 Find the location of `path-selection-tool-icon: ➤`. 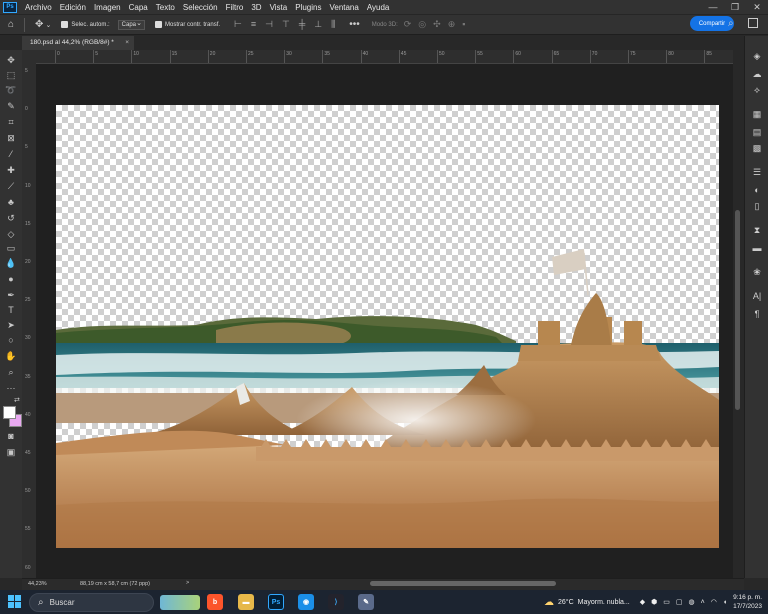

path-selection-tool-icon: ➤ is located at coordinates (11, 325).